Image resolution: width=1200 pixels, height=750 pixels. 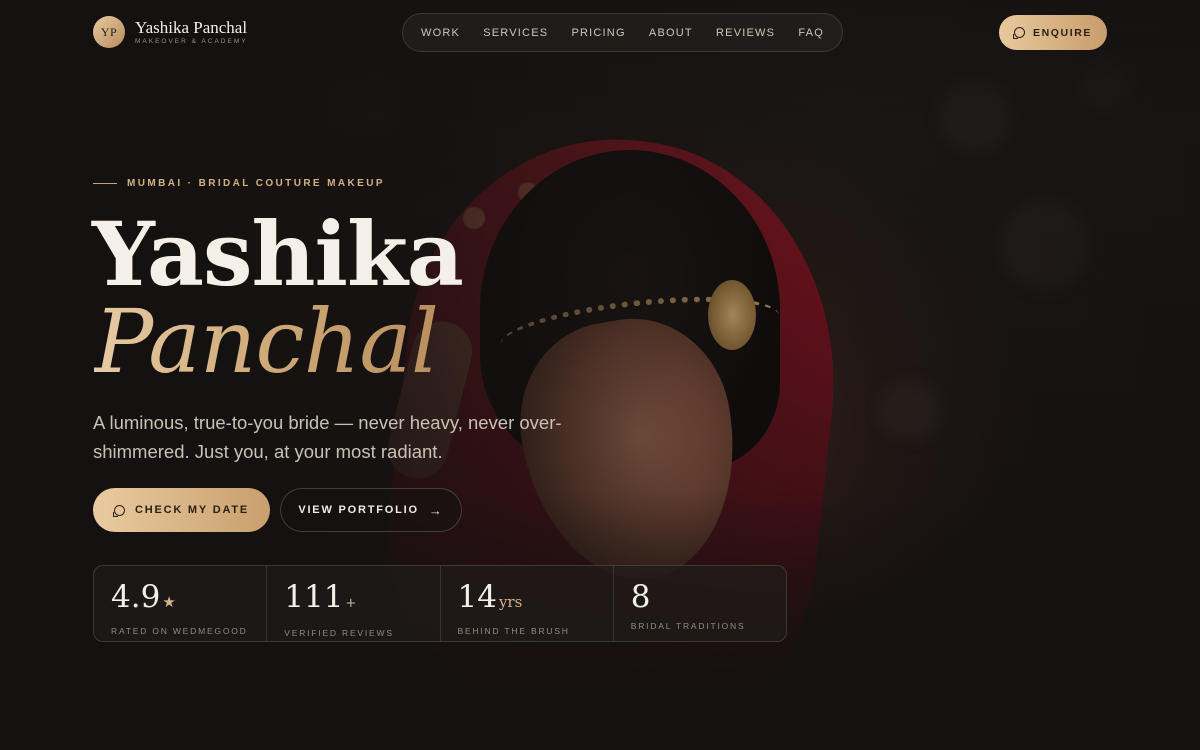 I want to click on brand-tagline: MAKEOVER & ACADEMY, so click(x=191, y=41).